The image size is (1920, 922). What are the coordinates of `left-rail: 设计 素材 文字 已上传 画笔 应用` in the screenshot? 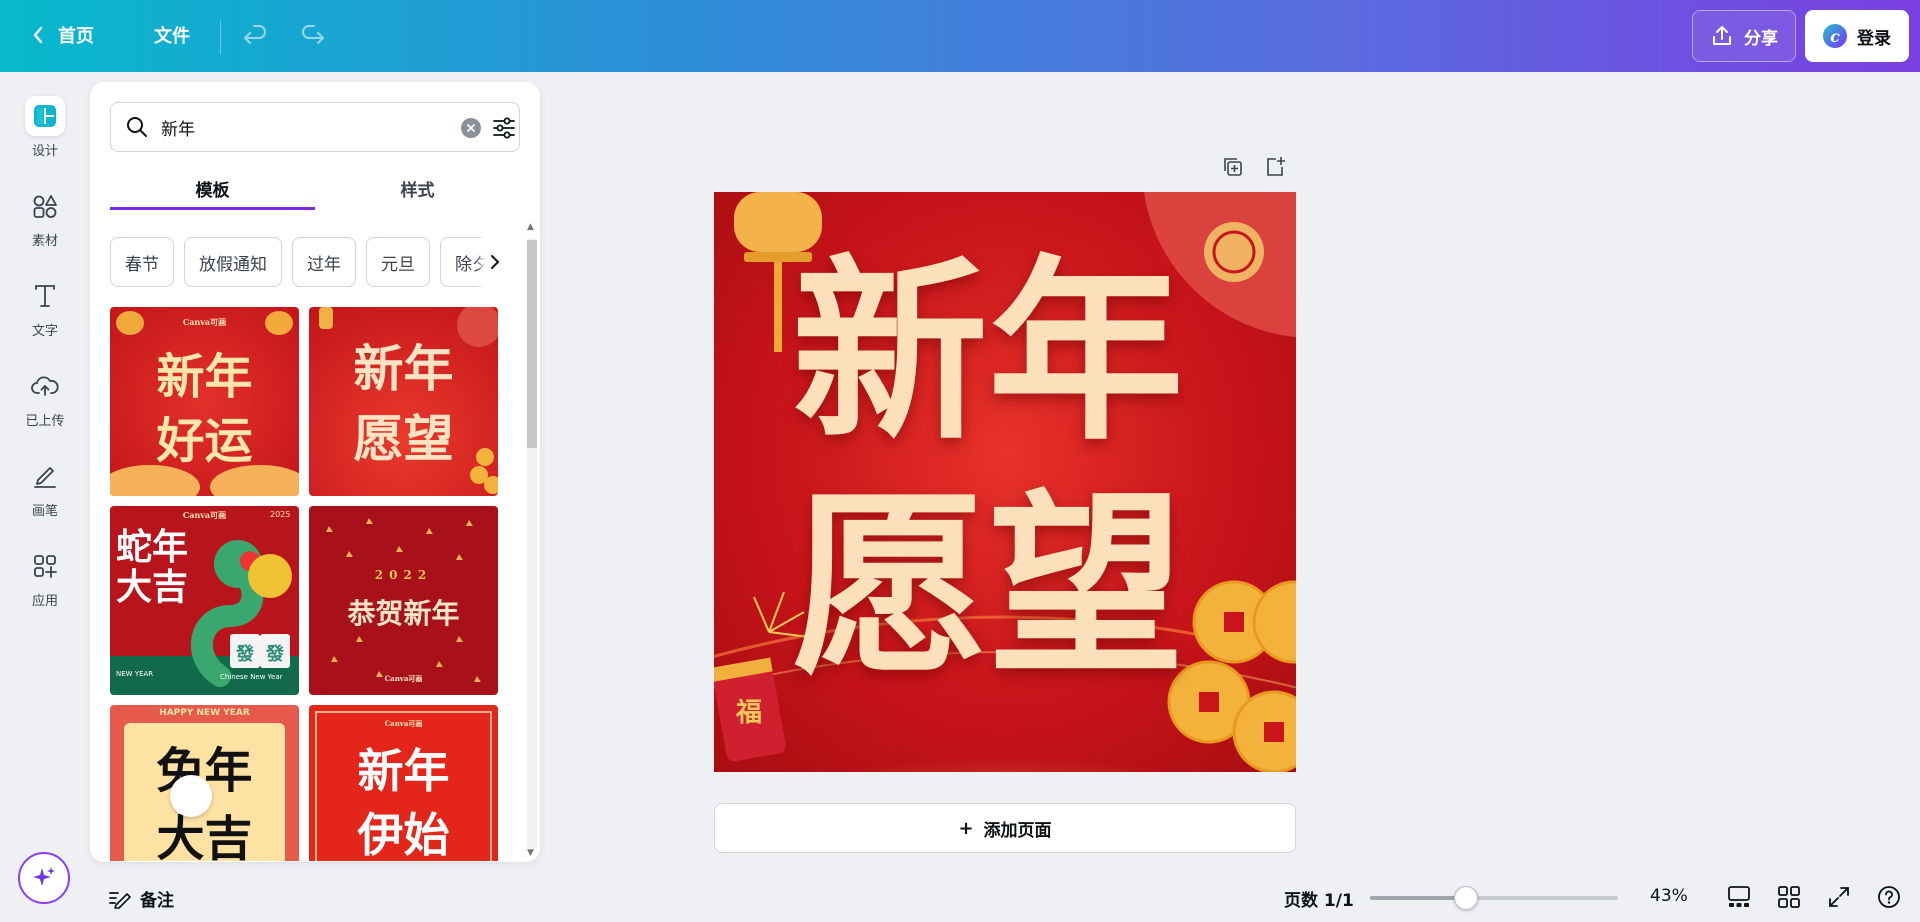 It's located at (45, 497).